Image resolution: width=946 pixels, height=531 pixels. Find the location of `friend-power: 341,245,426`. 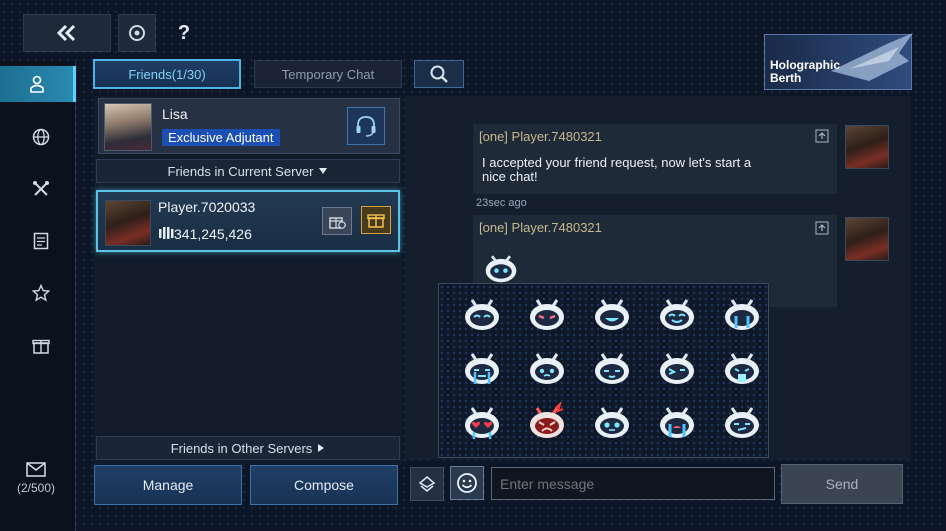

friend-power: 341,245,426 is located at coordinates (213, 234).